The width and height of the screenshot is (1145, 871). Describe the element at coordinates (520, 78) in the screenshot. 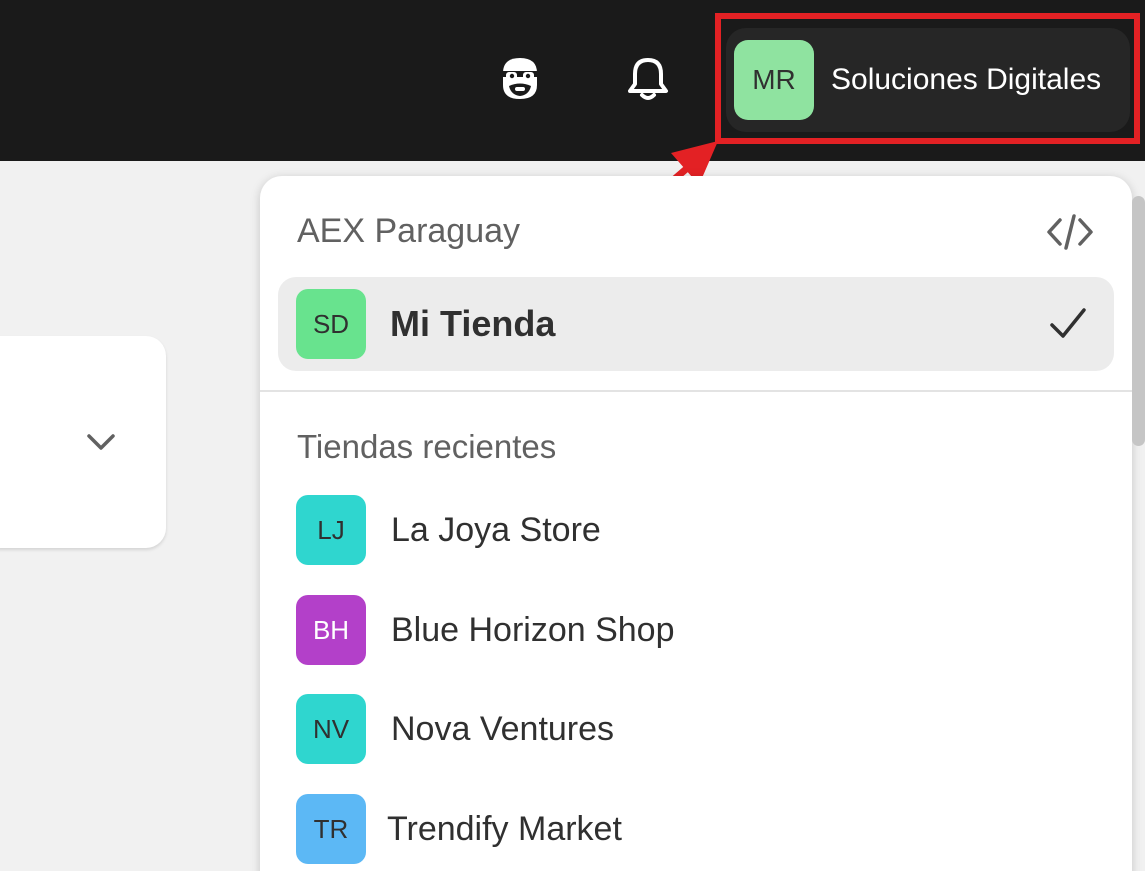

I see `sidekick-icon` at that location.